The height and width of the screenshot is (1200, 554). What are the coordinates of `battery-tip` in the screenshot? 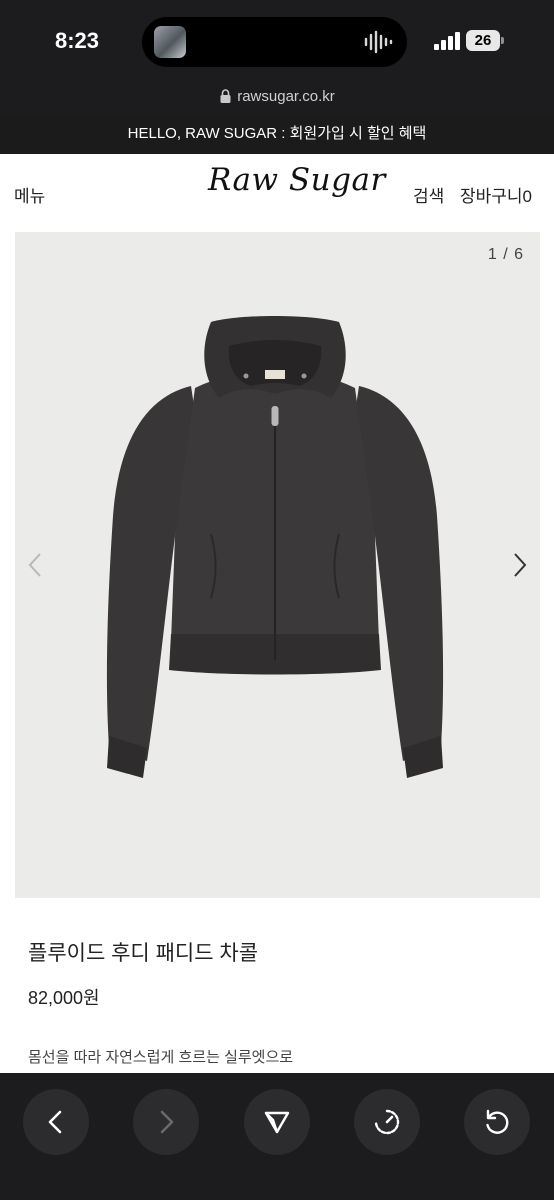 It's located at (502, 40).